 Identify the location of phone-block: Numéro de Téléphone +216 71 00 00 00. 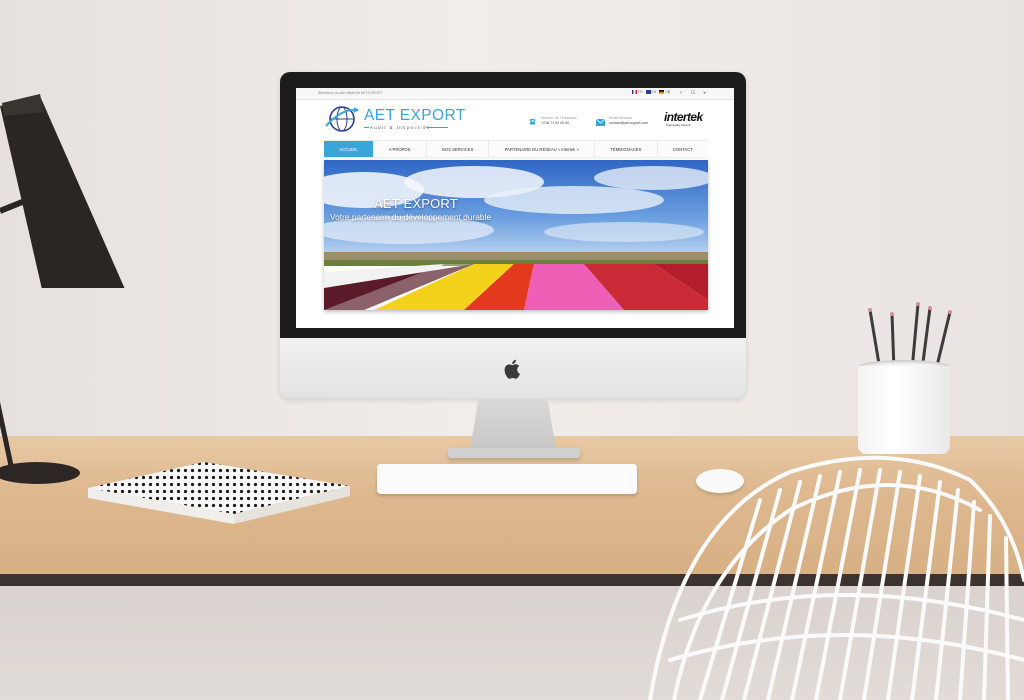
(559, 121).